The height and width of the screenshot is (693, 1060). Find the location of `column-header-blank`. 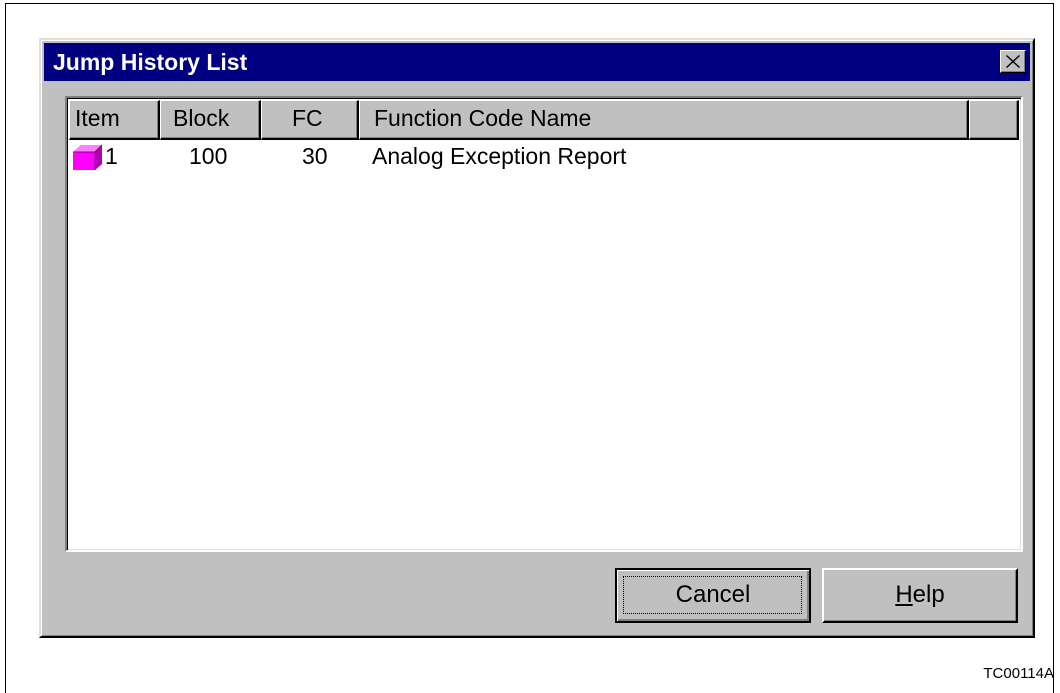

column-header-blank is located at coordinates (994, 120).